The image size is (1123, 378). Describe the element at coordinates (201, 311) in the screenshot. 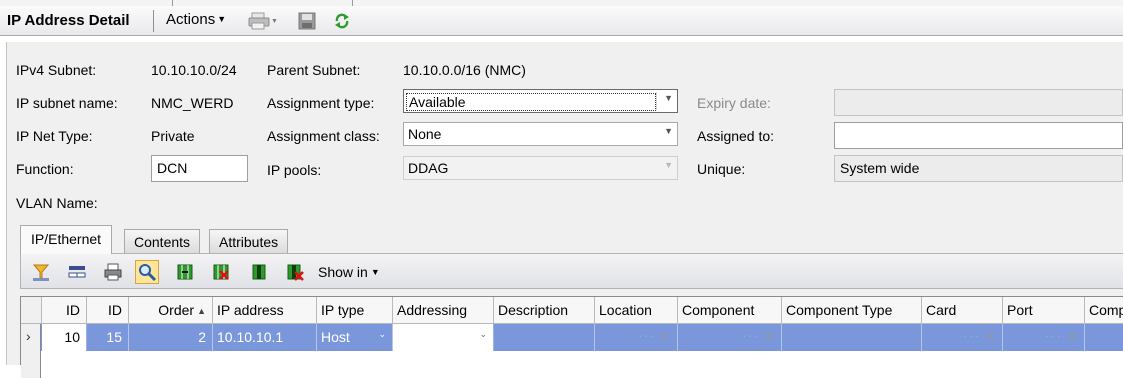

I see `sort-ascending-icon: ▲` at that location.